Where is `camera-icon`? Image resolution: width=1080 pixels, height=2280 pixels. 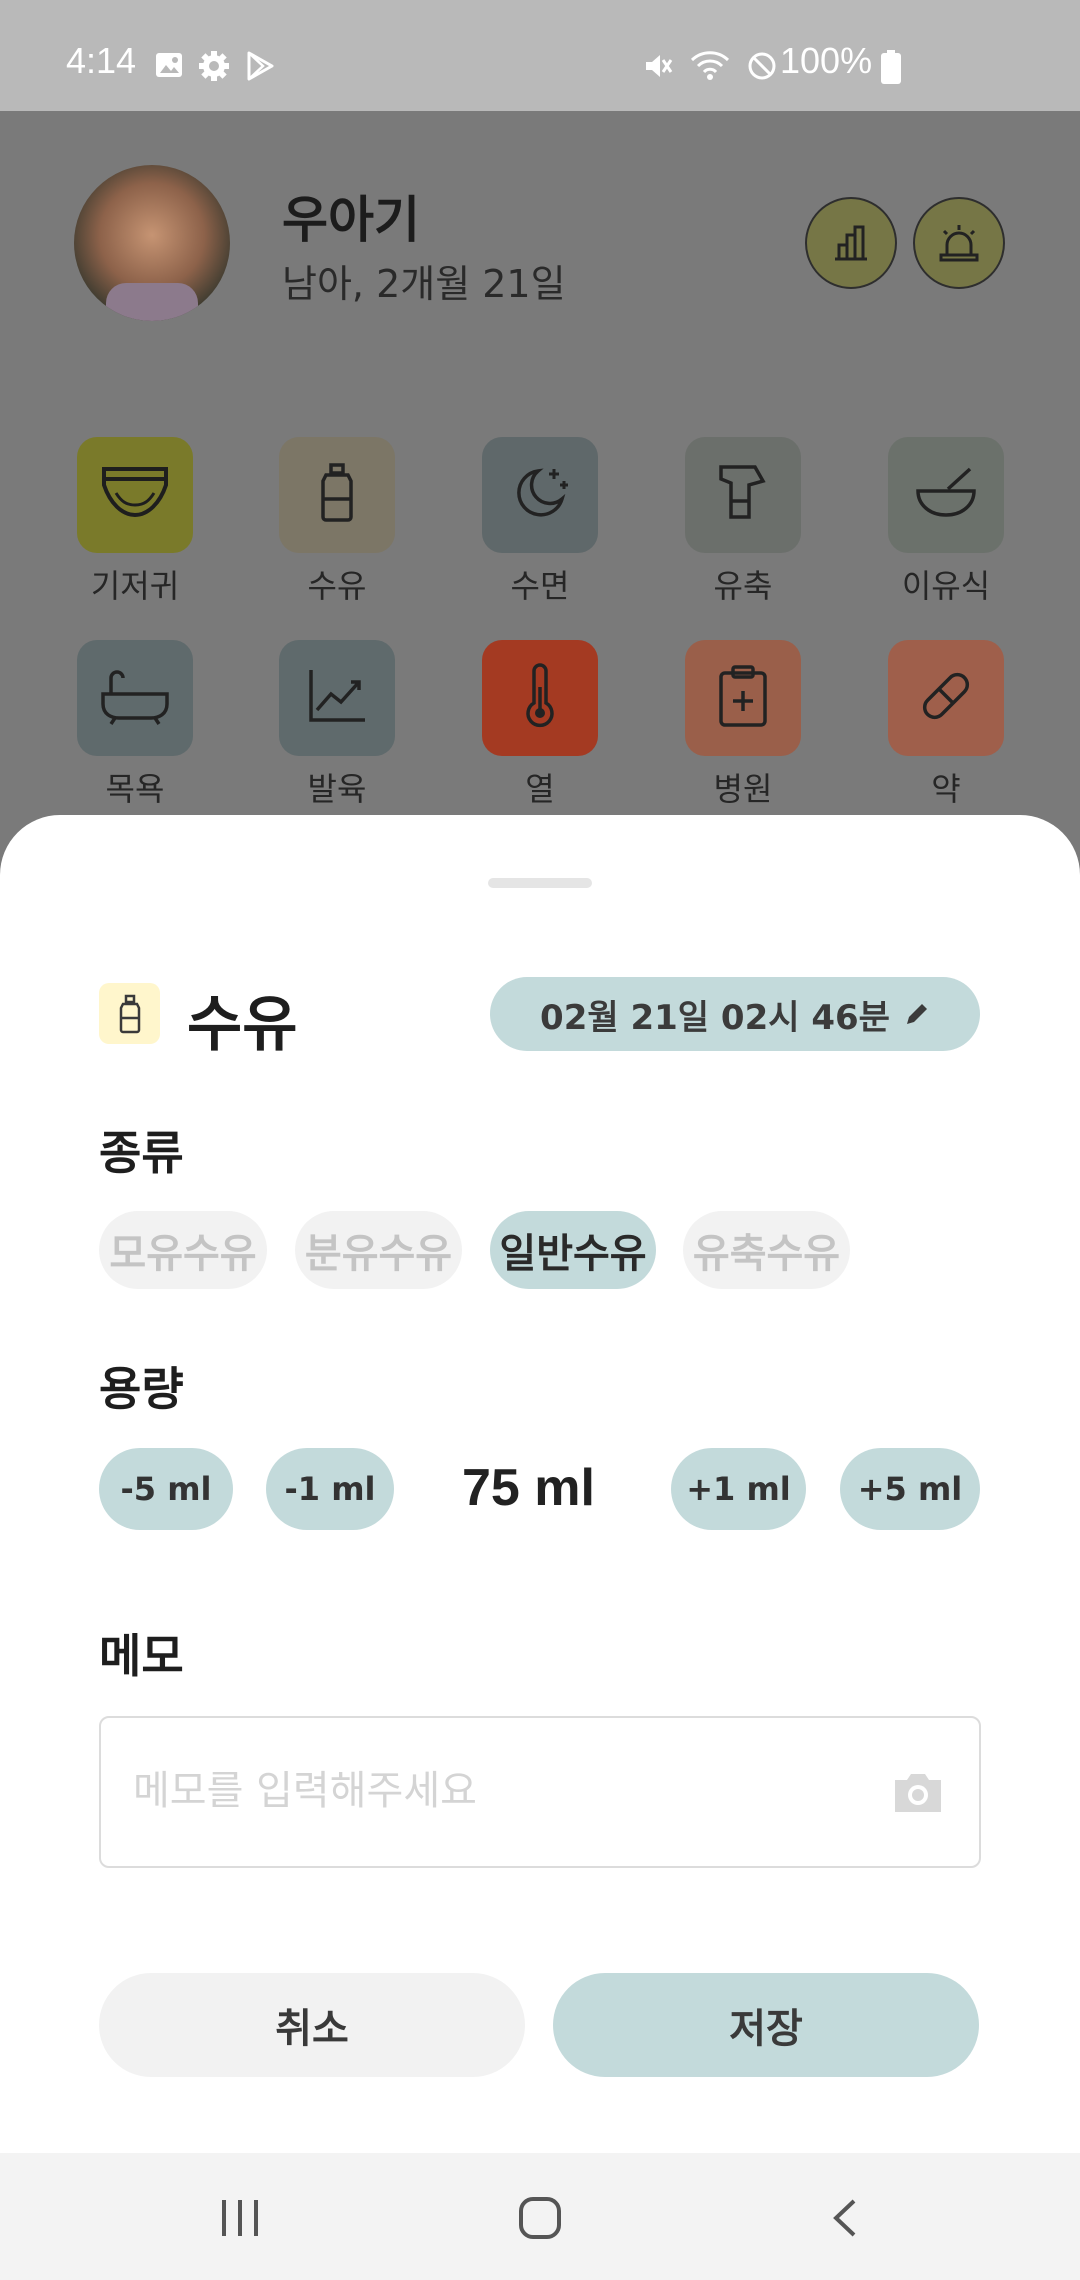 camera-icon is located at coordinates (918, 1793).